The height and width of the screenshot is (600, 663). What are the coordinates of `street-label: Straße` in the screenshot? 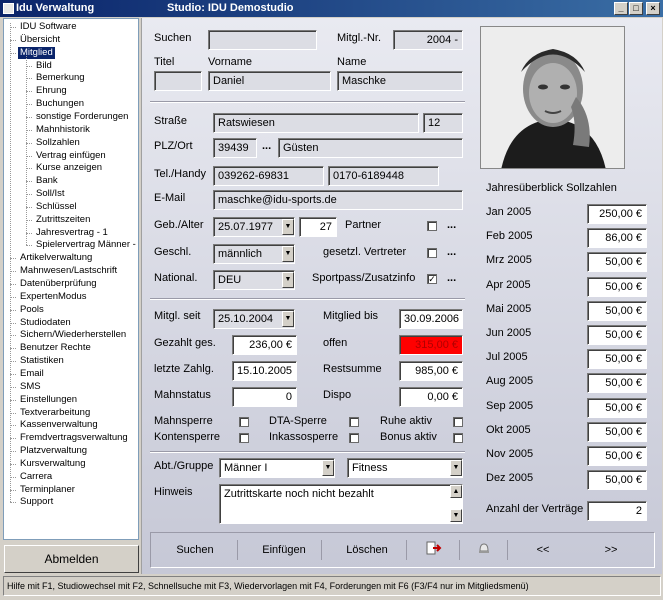 It's located at (171, 121).